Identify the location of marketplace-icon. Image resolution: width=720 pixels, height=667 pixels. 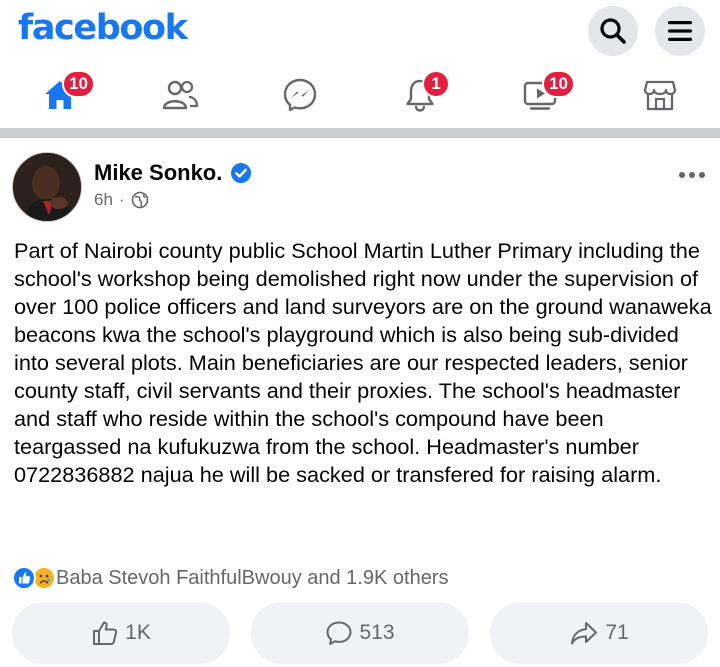
(660, 95).